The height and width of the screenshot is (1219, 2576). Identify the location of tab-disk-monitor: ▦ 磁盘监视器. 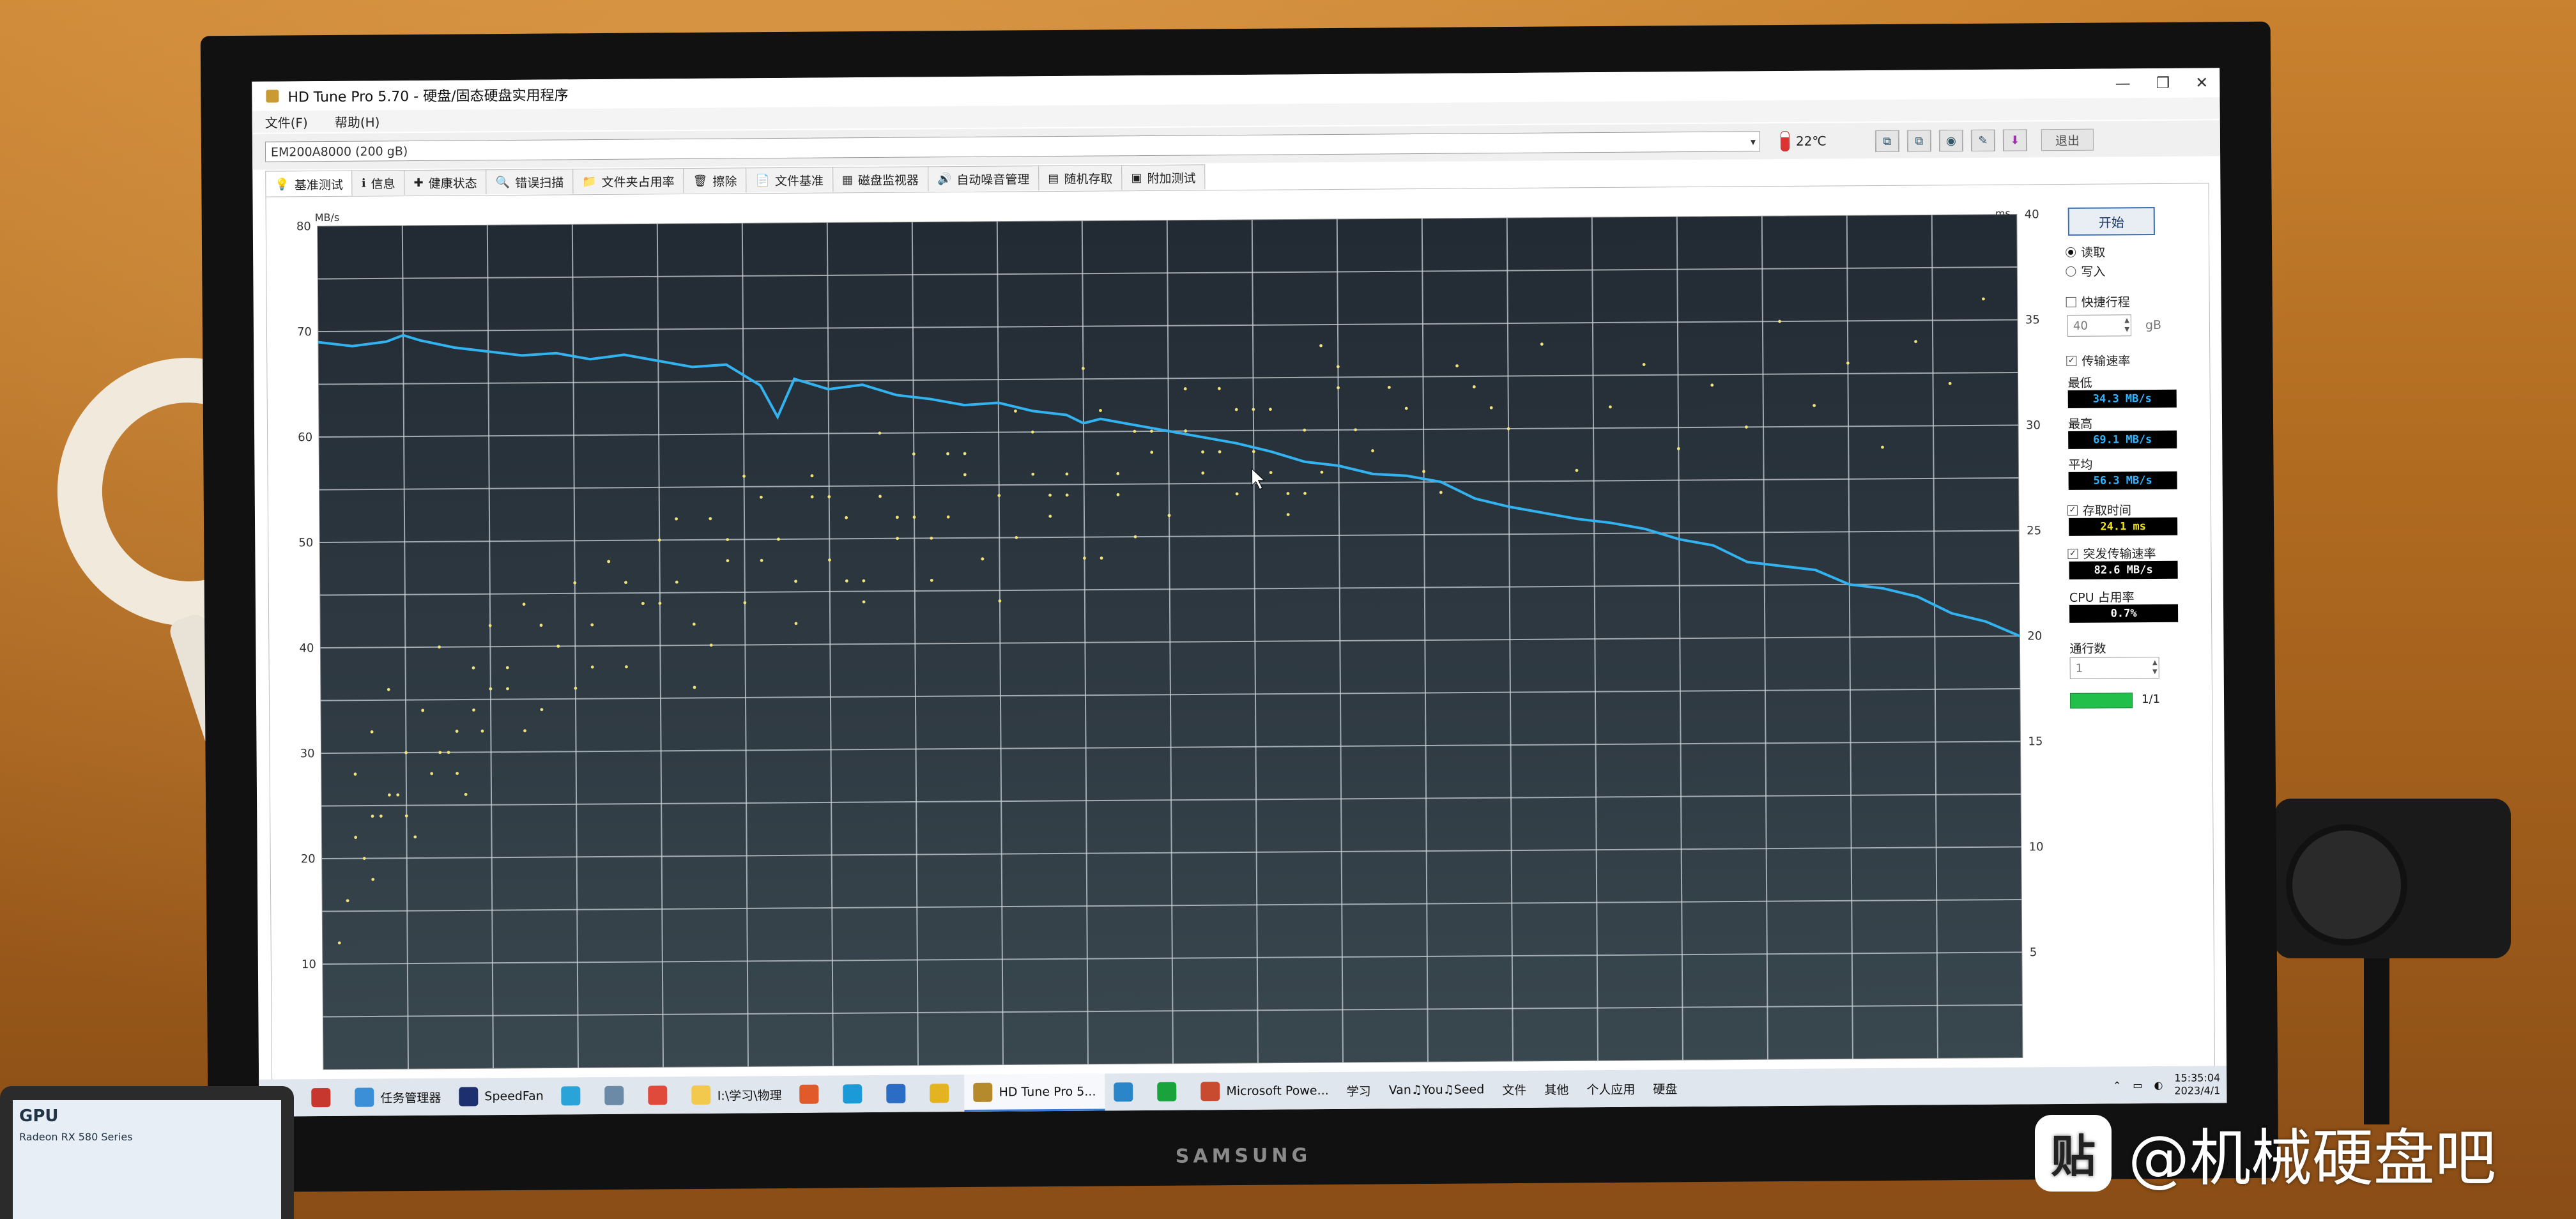
(880, 179).